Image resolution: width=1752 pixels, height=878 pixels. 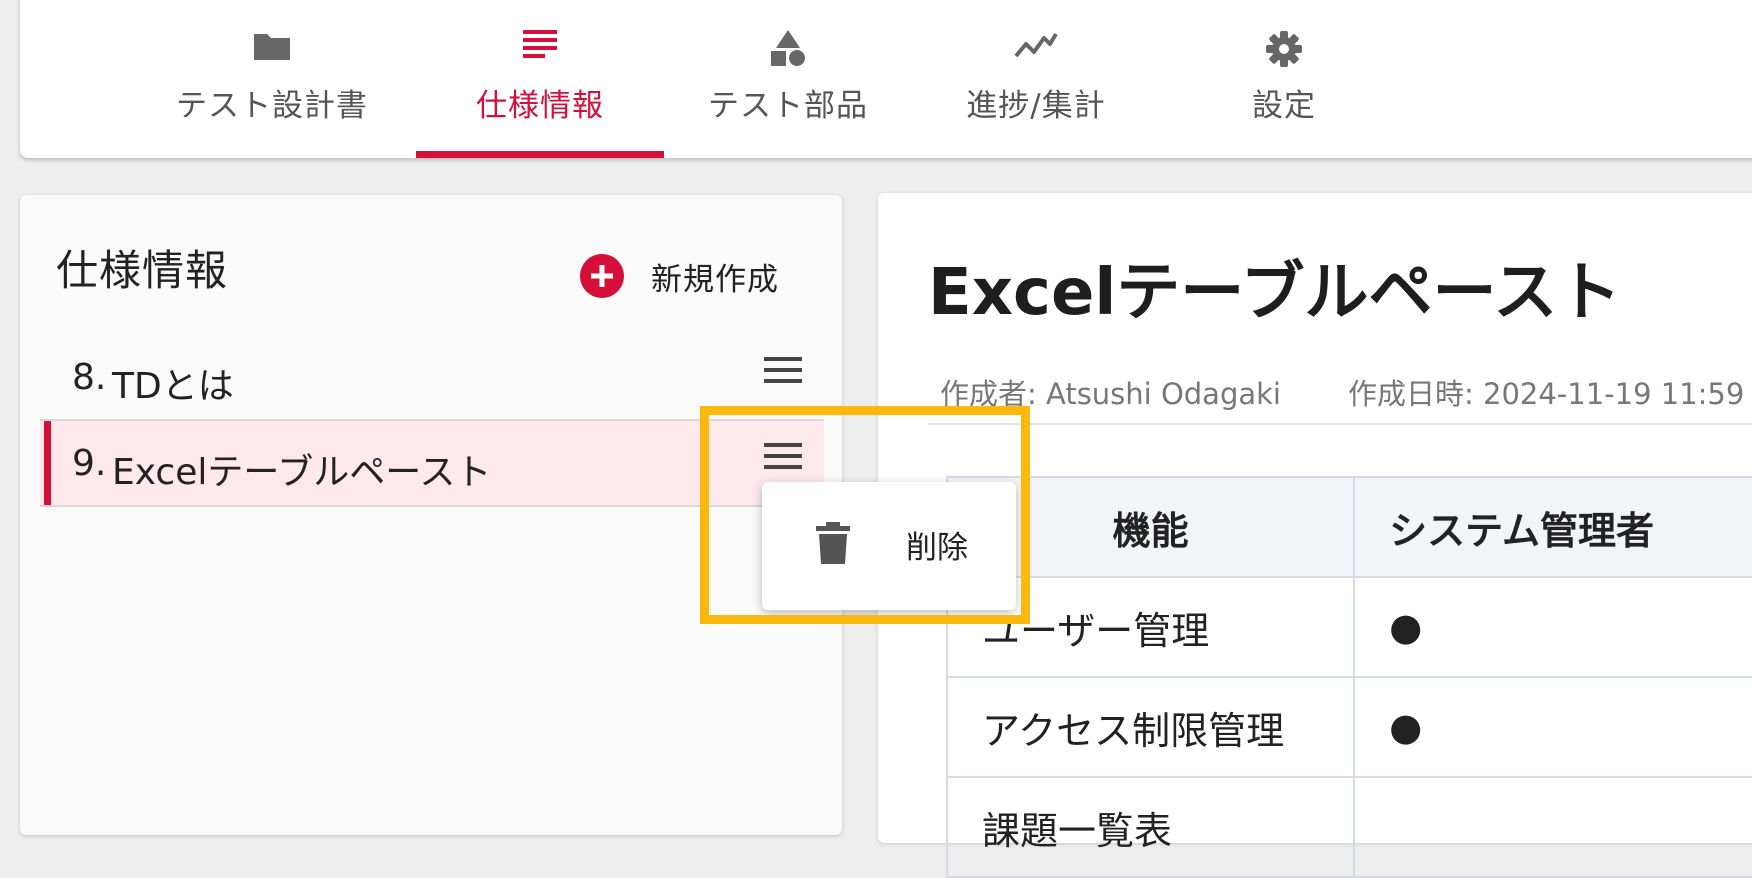 What do you see at coordinates (540, 106) in the screenshot?
I see `tab-label: 仕様情報` at bounding box center [540, 106].